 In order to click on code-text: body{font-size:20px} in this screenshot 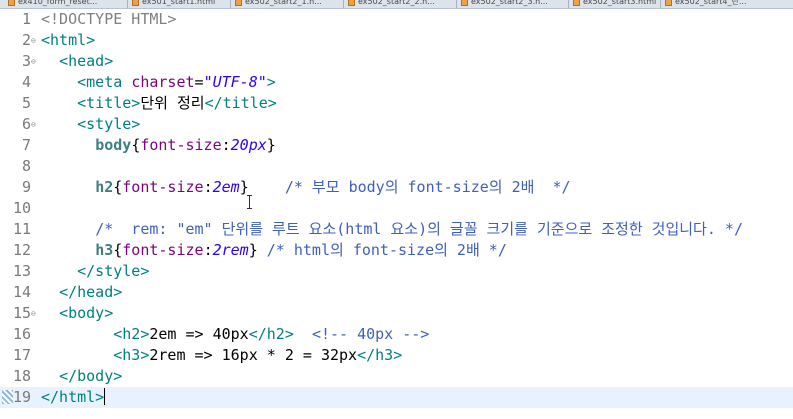, I will do `click(158, 145)`.